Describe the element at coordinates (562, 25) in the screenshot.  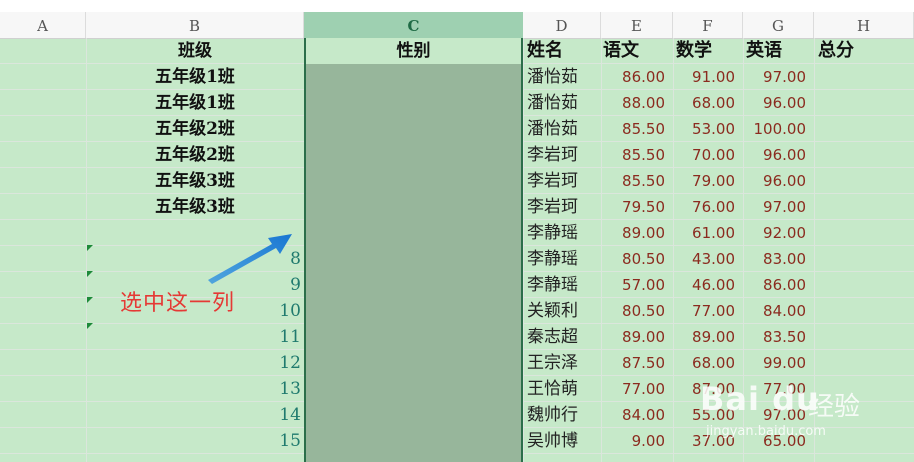
I see `column-header-d: D` at that location.